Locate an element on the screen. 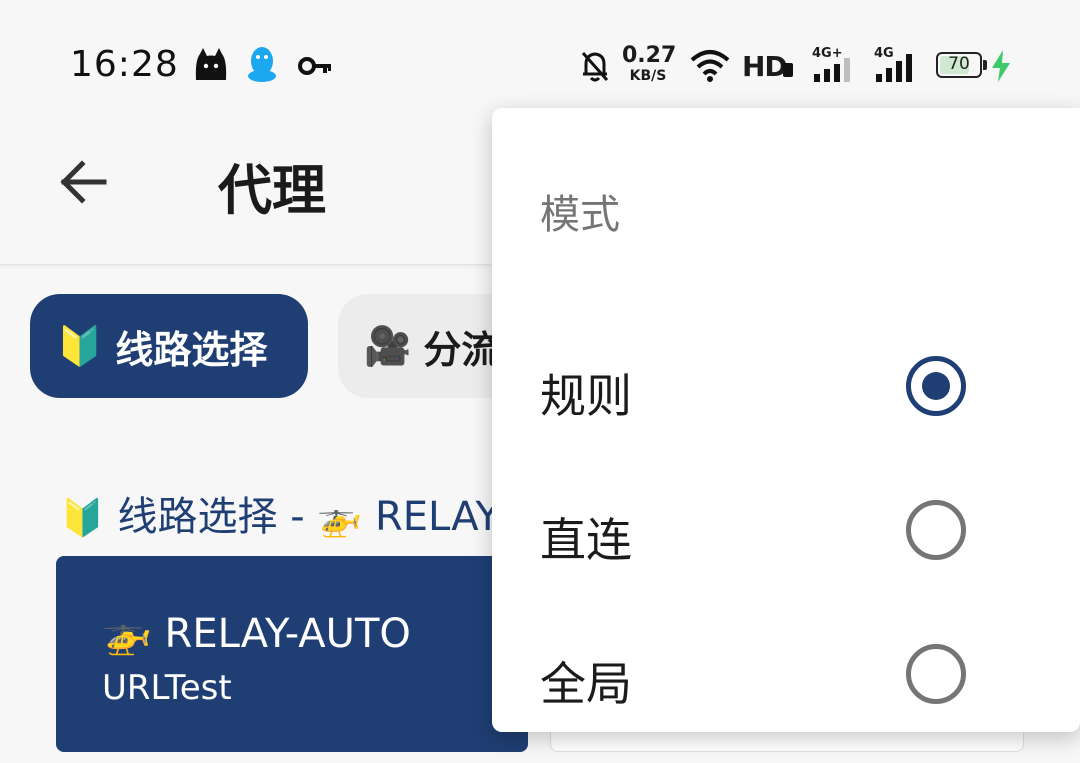 Image resolution: width=1080 pixels, height=763 pixels. radio-checked-icon is located at coordinates (936, 386).